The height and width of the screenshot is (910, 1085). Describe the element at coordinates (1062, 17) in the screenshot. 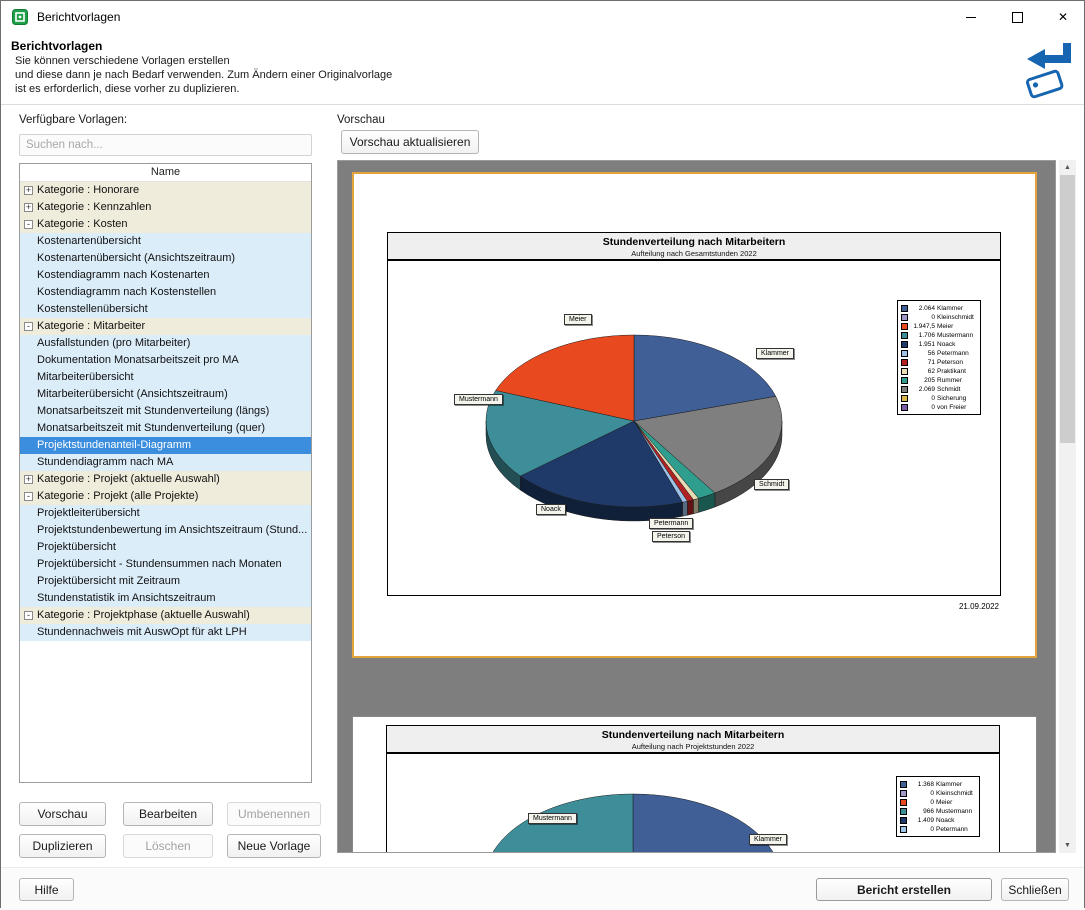

I see `close-button: ✕` at that location.